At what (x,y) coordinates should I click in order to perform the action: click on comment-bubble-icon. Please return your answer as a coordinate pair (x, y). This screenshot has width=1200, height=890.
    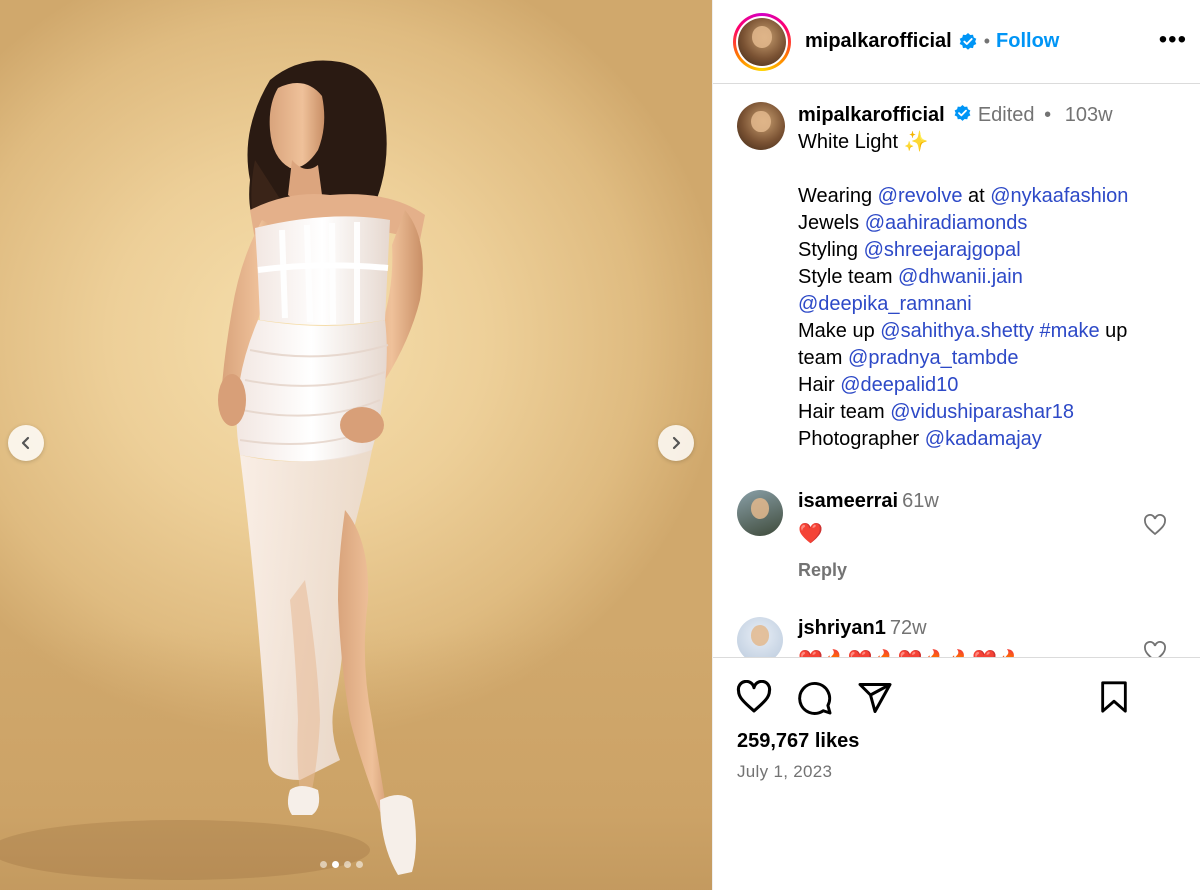
    Looking at the image, I should click on (815, 698).